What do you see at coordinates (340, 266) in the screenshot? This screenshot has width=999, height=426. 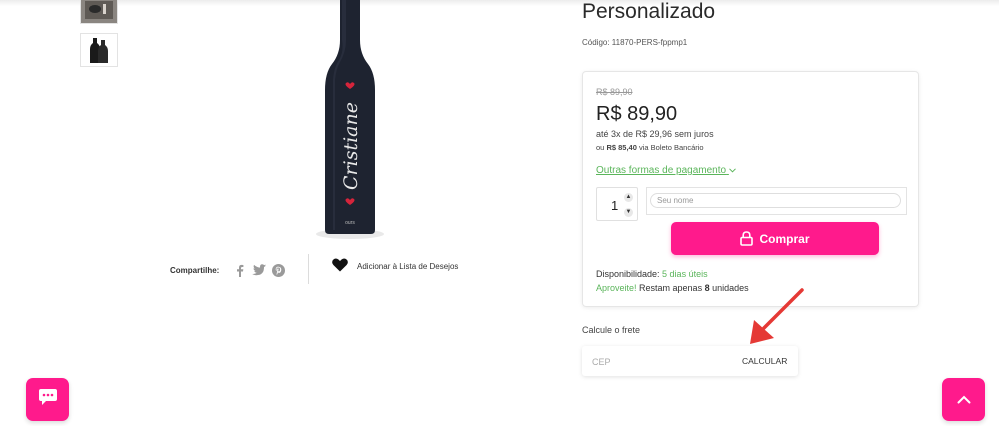 I see `heart-icon` at bounding box center [340, 266].